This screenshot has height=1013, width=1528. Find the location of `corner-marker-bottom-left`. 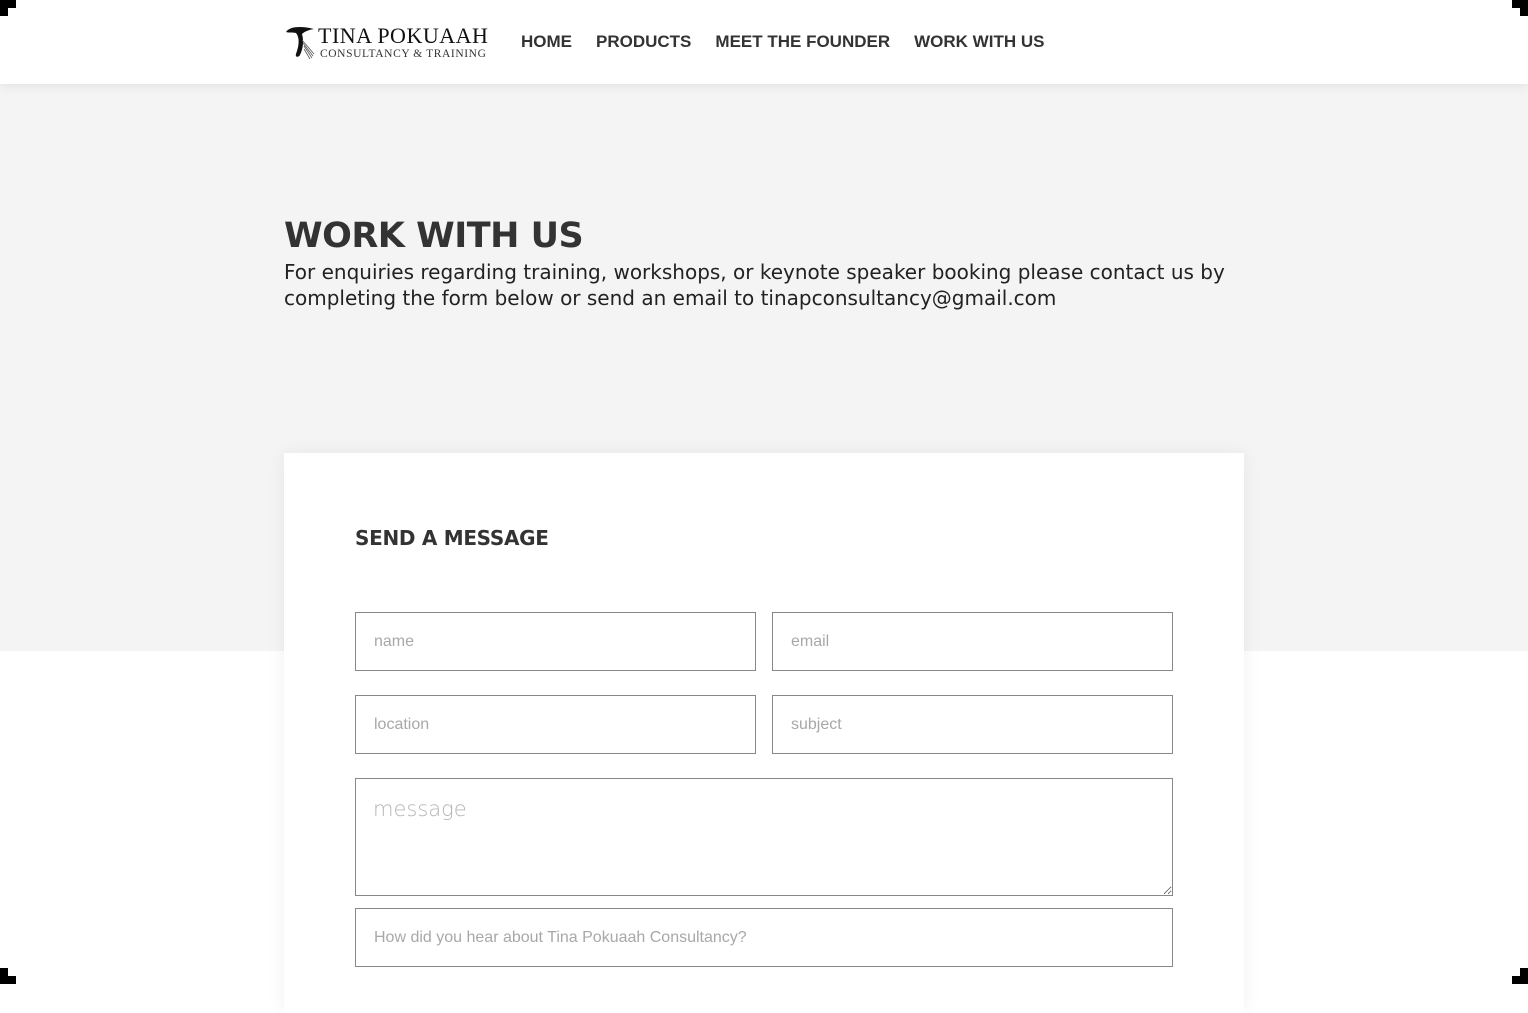

corner-marker-bottom-left is located at coordinates (8, 976).